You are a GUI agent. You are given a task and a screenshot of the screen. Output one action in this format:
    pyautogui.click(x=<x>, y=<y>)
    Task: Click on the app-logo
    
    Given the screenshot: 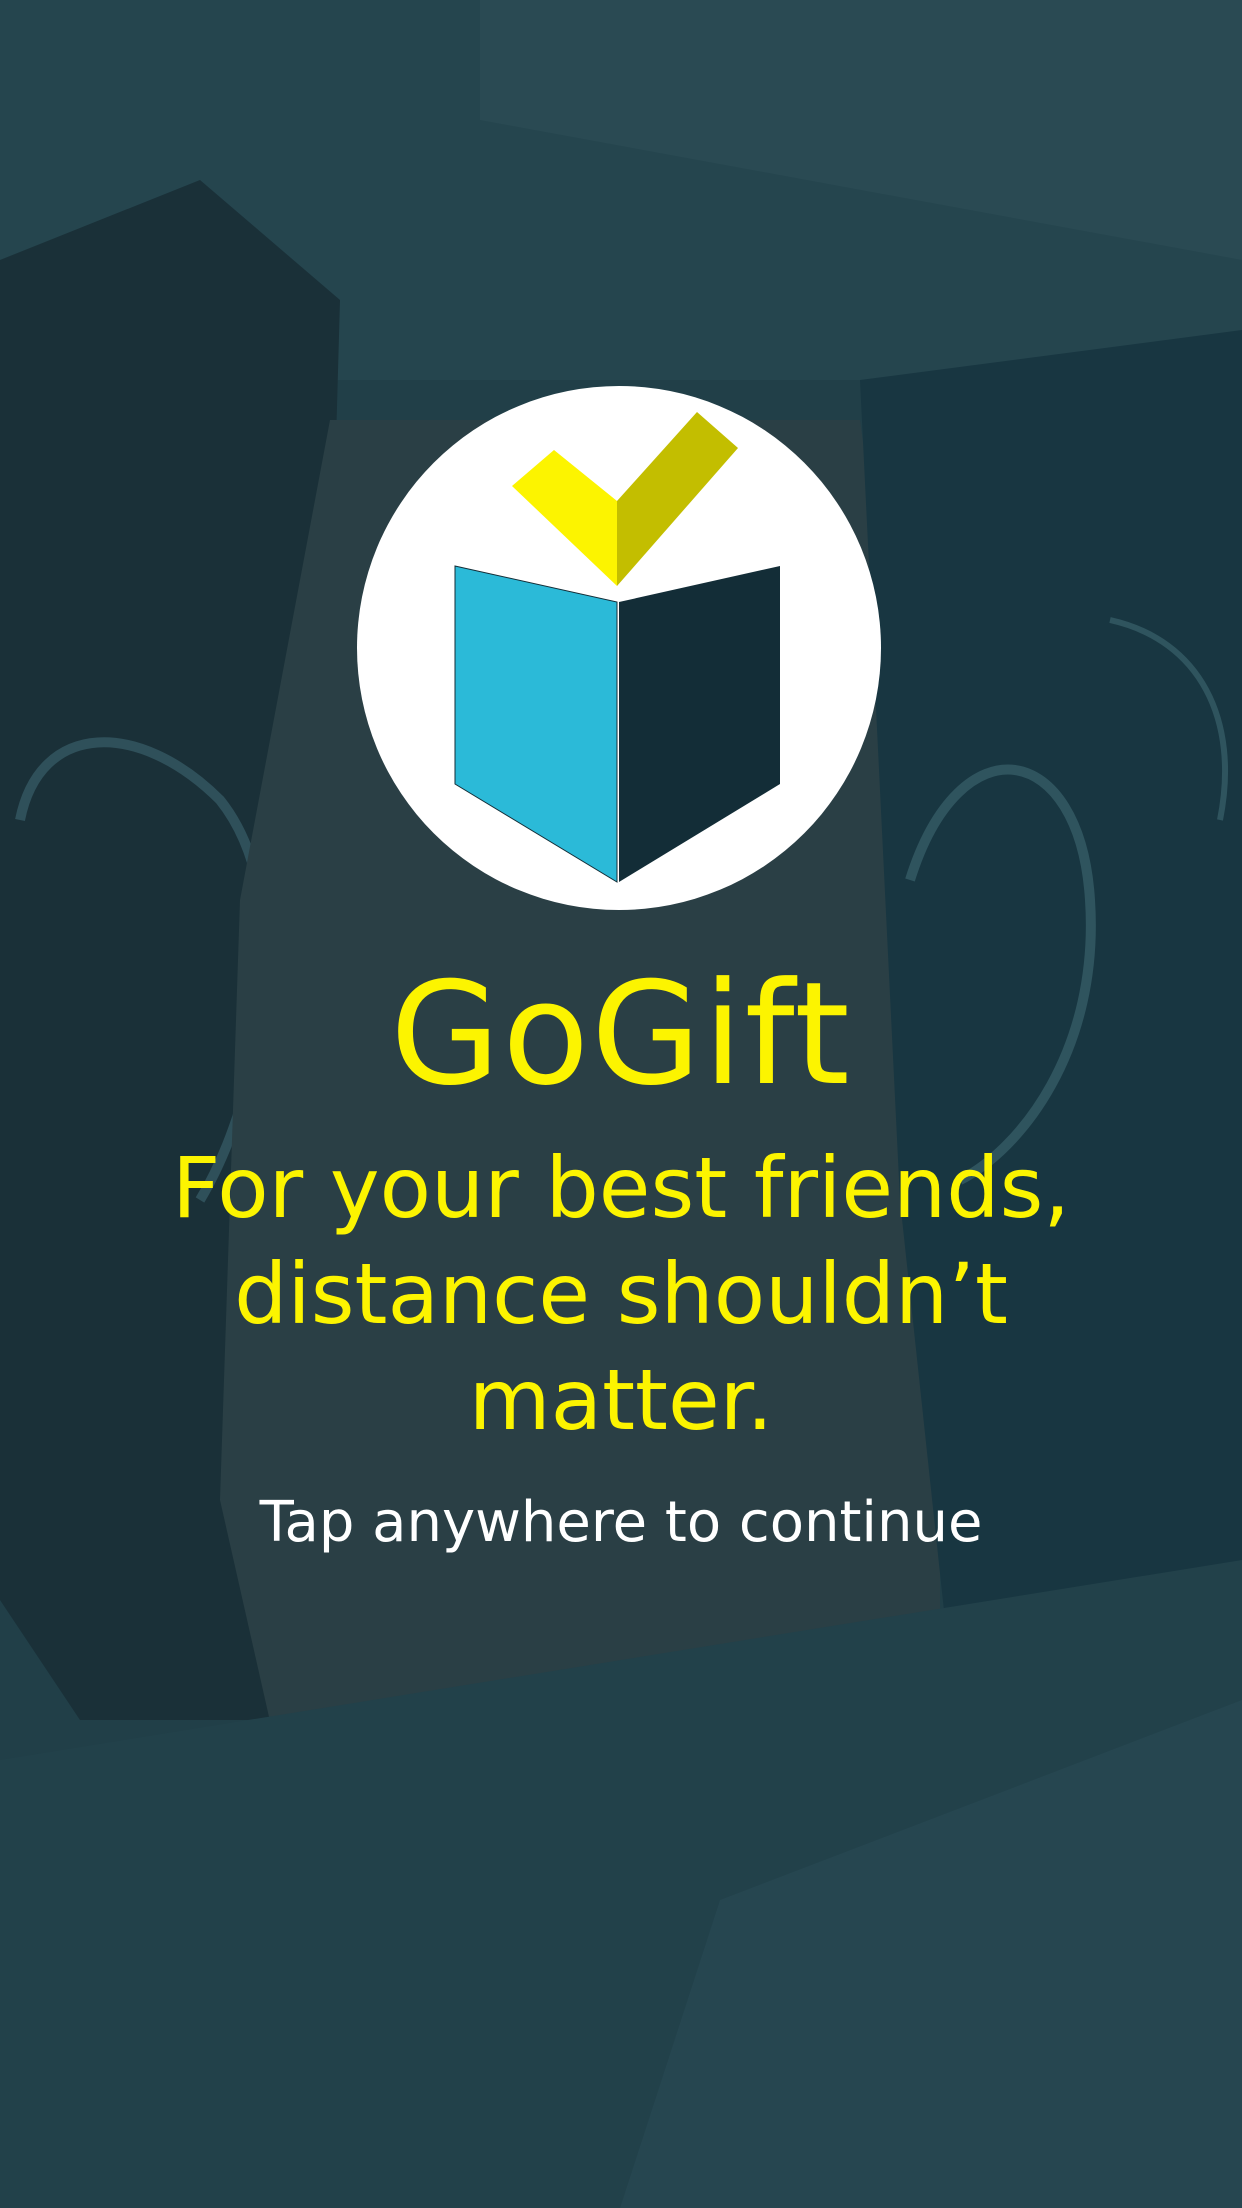 What is the action you would take?
    pyautogui.click(x=619, y=648)
    